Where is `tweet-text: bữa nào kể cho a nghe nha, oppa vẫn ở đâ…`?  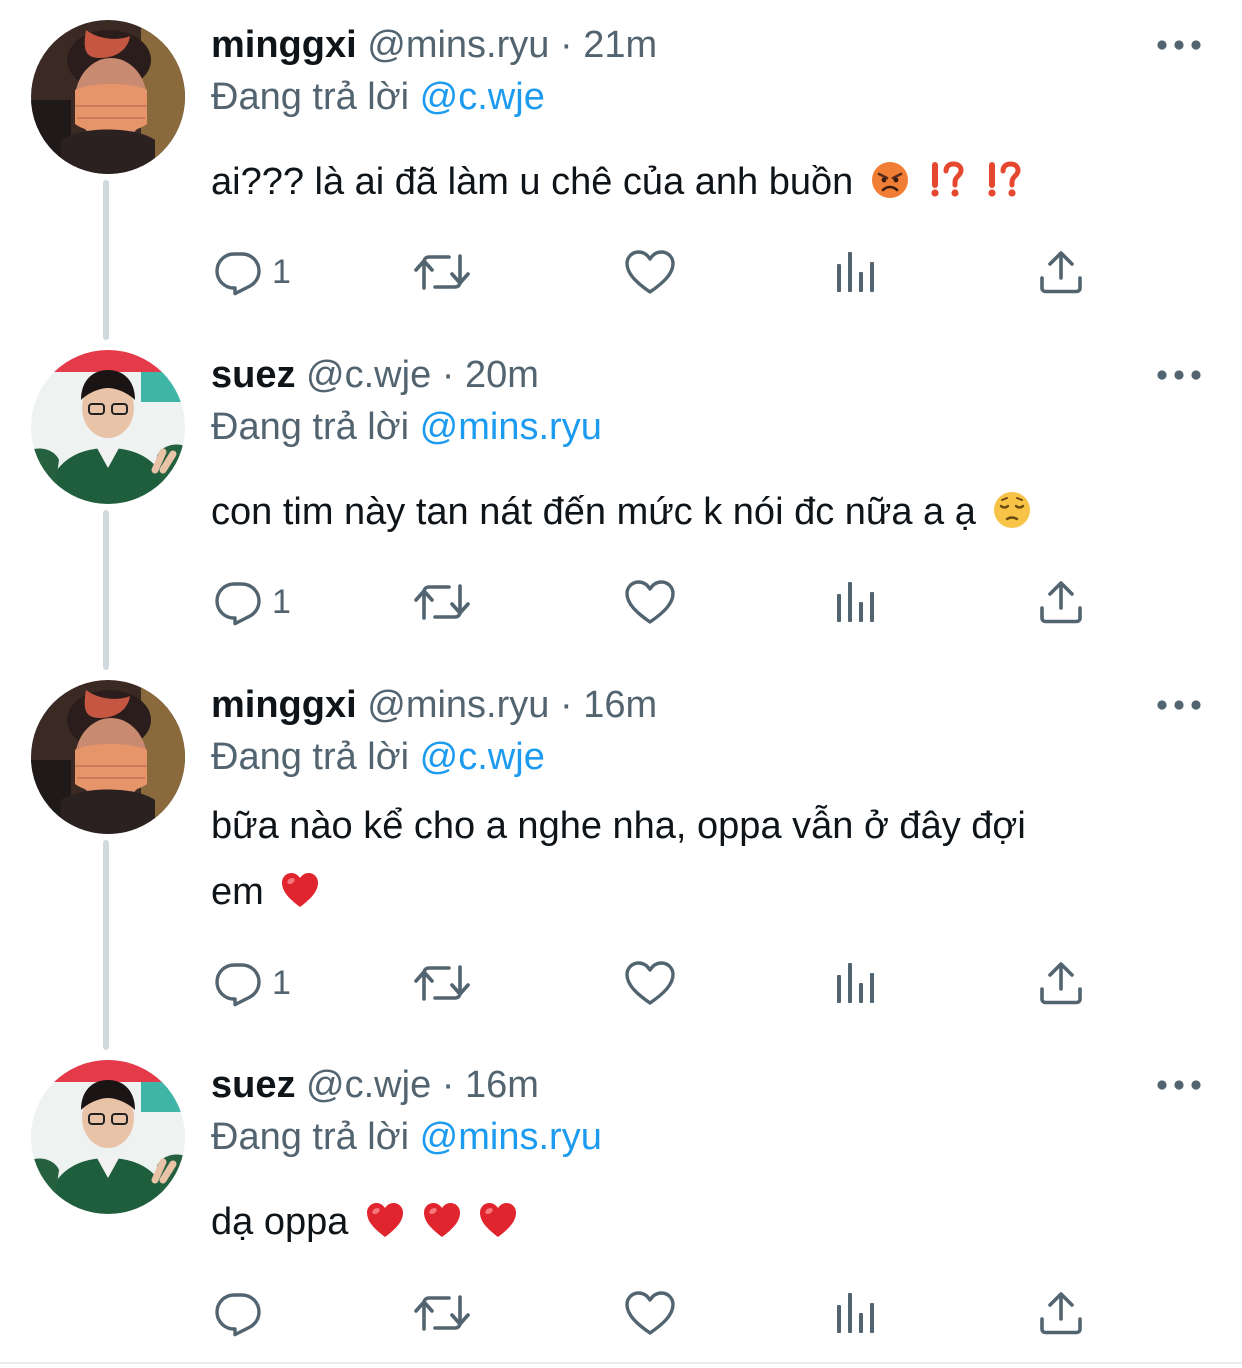
tweet-text: bữa nào kể cho a nghe nha, oppa vẫn ở đâ… is located at coordinates (691, 859).